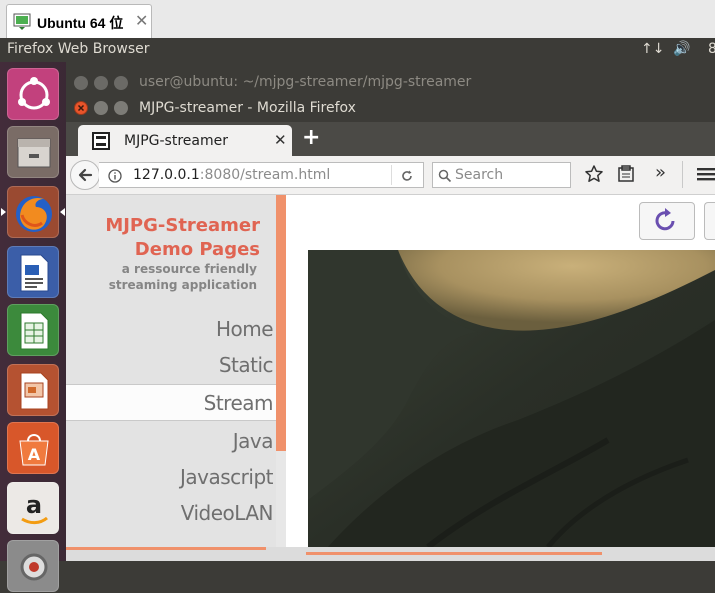  Describe the element at coordinates (253, 441) in the screenshot. I see `nav-link-java: Java` at that location.